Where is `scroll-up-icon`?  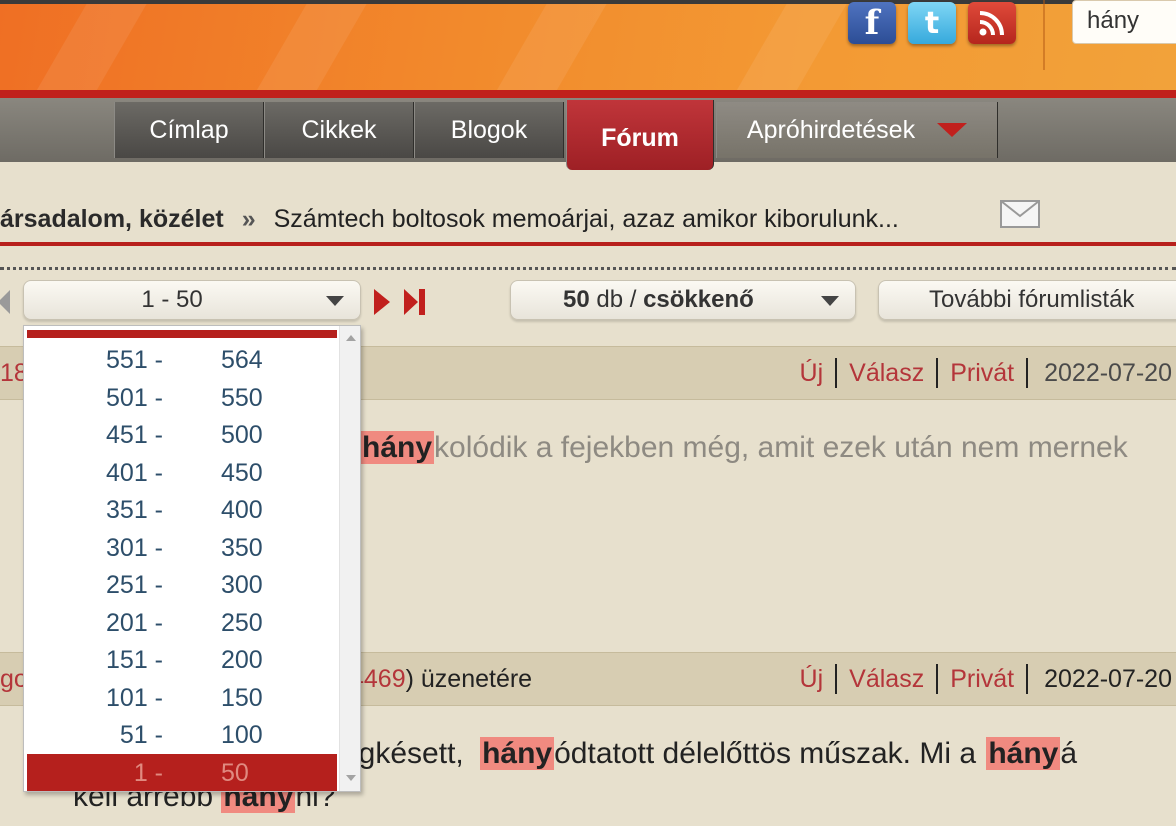 scroll-up-icon is located at coordinates (351, 338).